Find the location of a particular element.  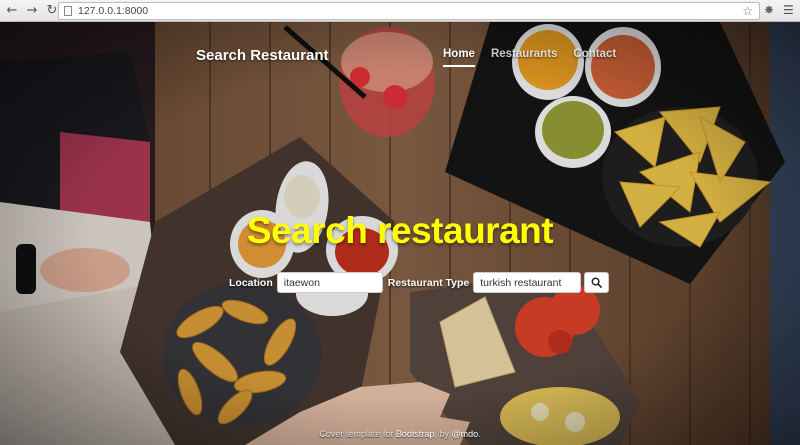

search-form: Location Restaurant Type is located at coordinates (419, 282).